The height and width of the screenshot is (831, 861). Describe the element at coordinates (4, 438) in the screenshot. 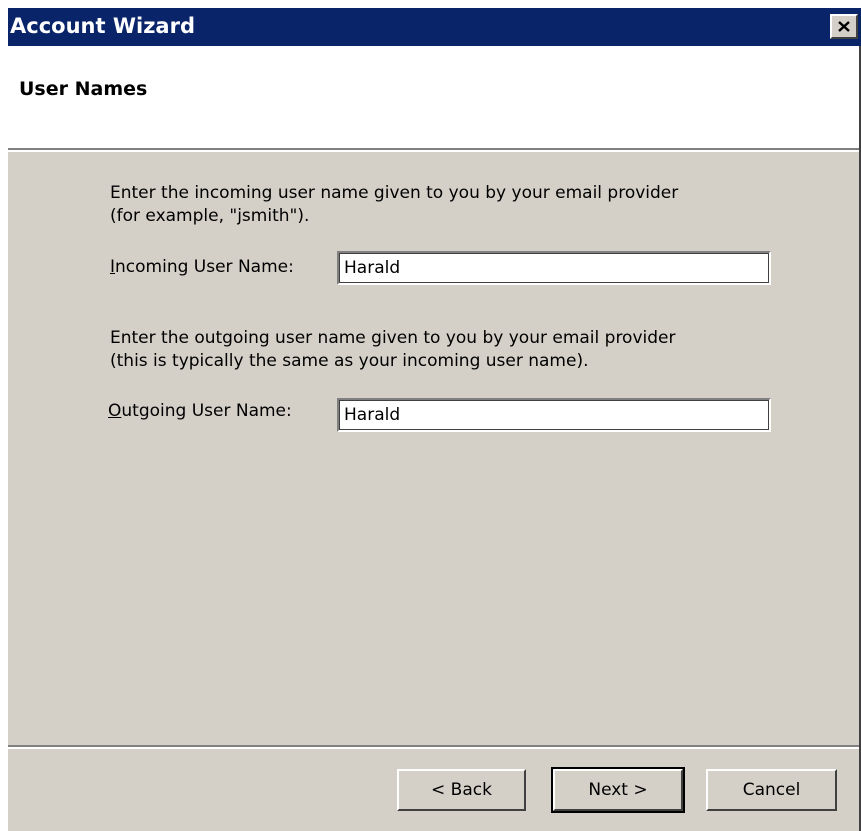

I see `window-left-edge` at that location.